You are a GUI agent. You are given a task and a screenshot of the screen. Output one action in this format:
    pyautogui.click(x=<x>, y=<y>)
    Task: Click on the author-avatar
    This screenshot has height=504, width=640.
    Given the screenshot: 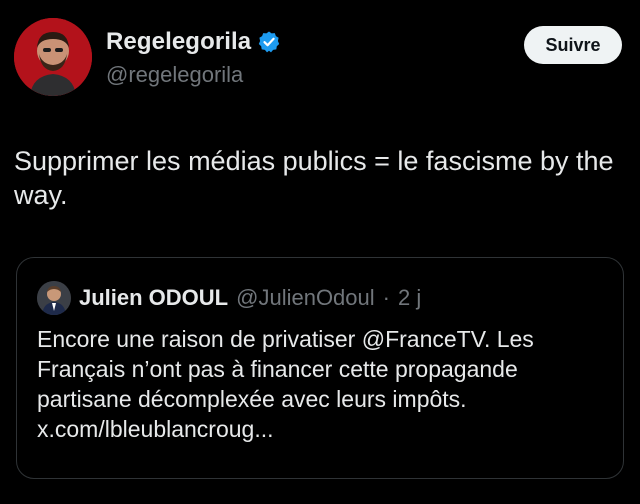 What is the action you would take?
    pyautogui.click(x=53, y=57)
    